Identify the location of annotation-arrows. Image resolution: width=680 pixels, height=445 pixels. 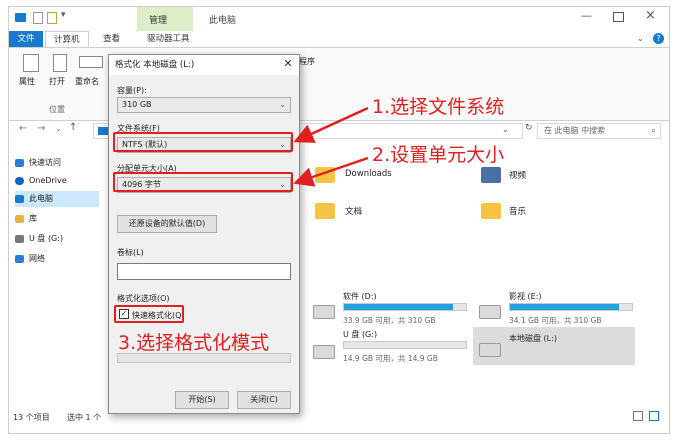
(331, 146).